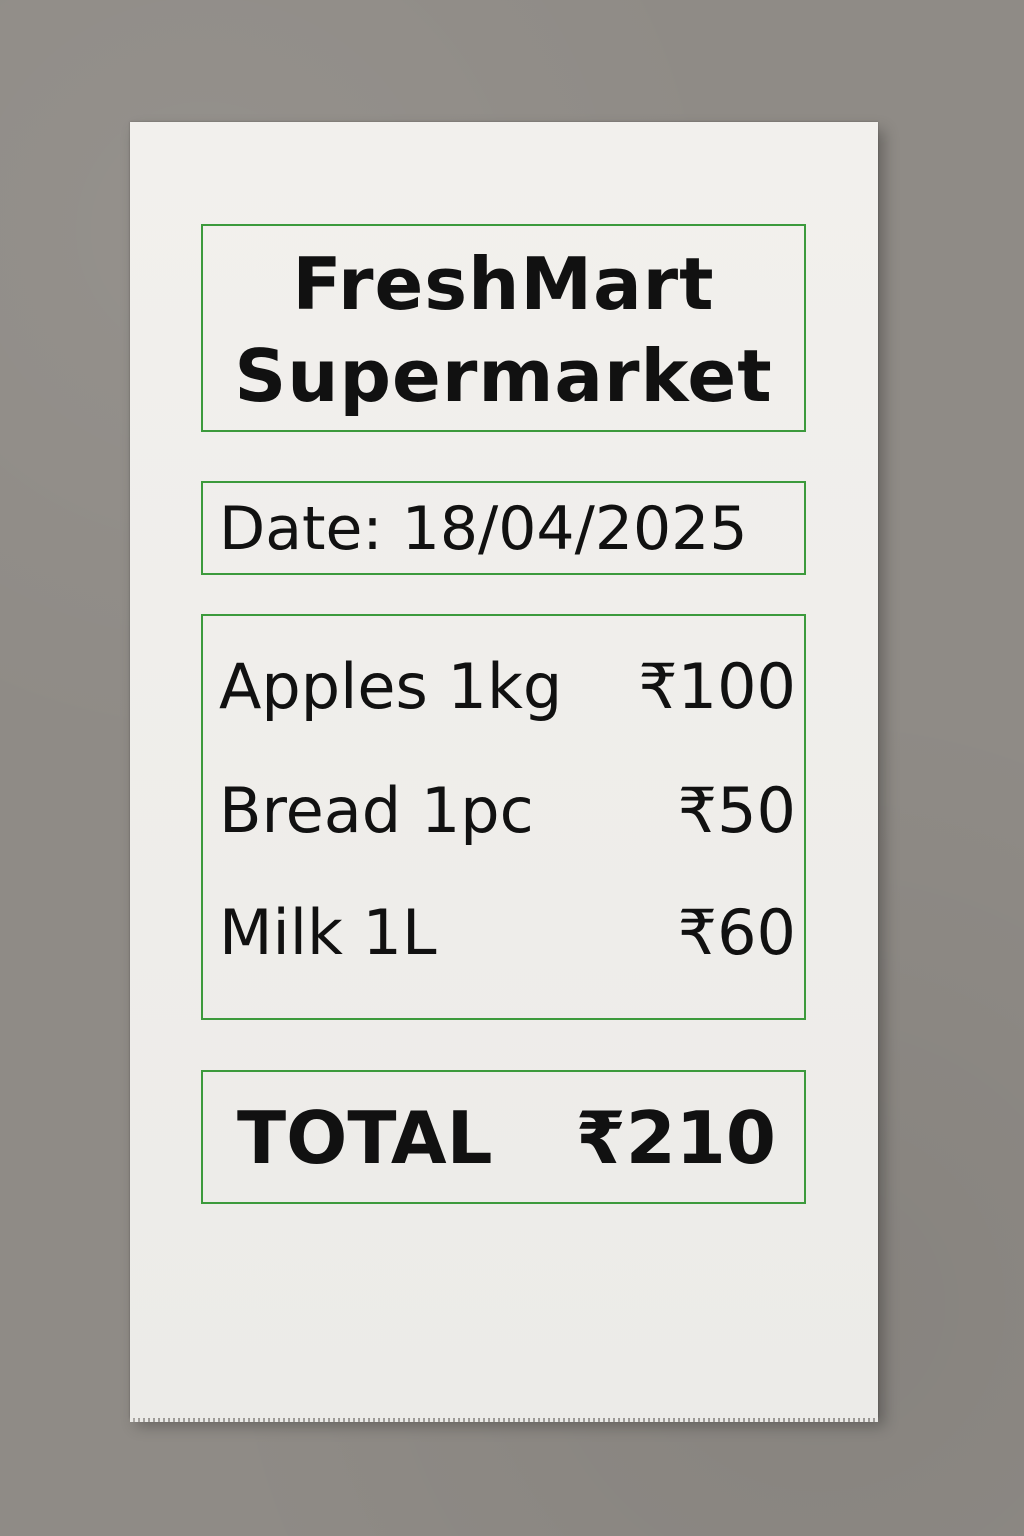  I want to click on item-price: ₹50, so click(736, 810).